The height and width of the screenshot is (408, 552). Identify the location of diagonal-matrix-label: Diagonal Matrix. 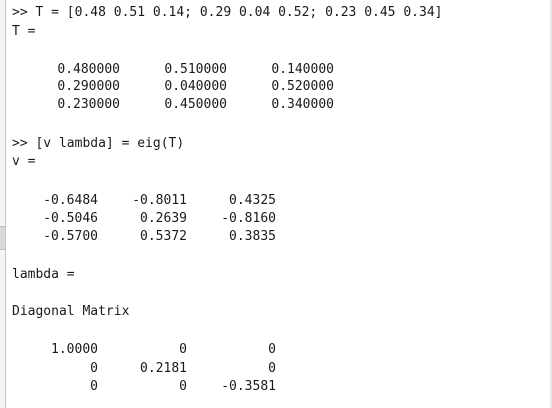
(71, 311).